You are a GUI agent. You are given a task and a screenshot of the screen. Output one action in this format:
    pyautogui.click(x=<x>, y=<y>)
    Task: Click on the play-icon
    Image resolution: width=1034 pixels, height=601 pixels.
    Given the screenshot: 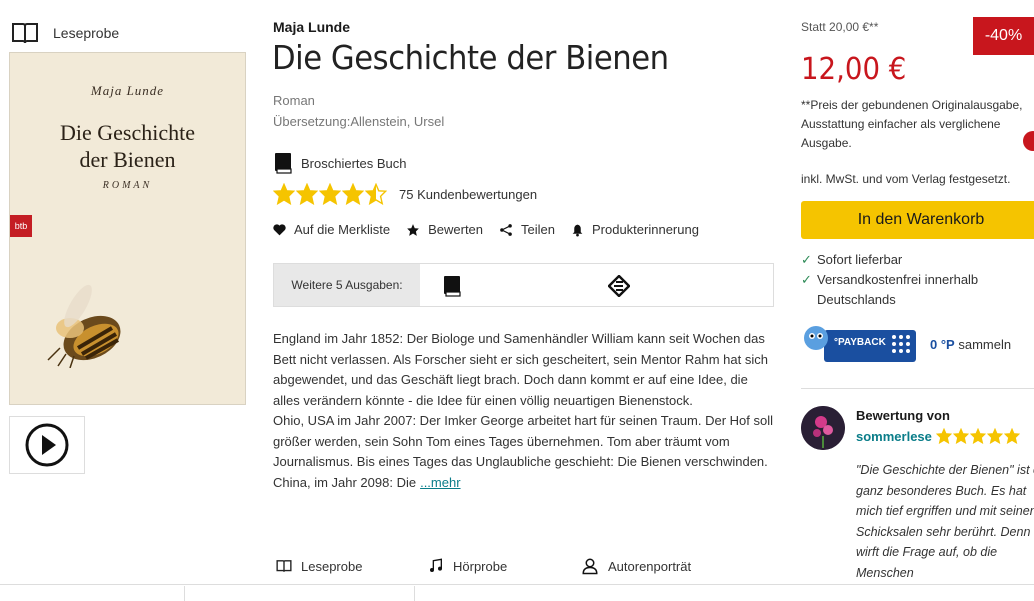 What is the action you would take?
    pyautogui.click(x=47, y=445)
    